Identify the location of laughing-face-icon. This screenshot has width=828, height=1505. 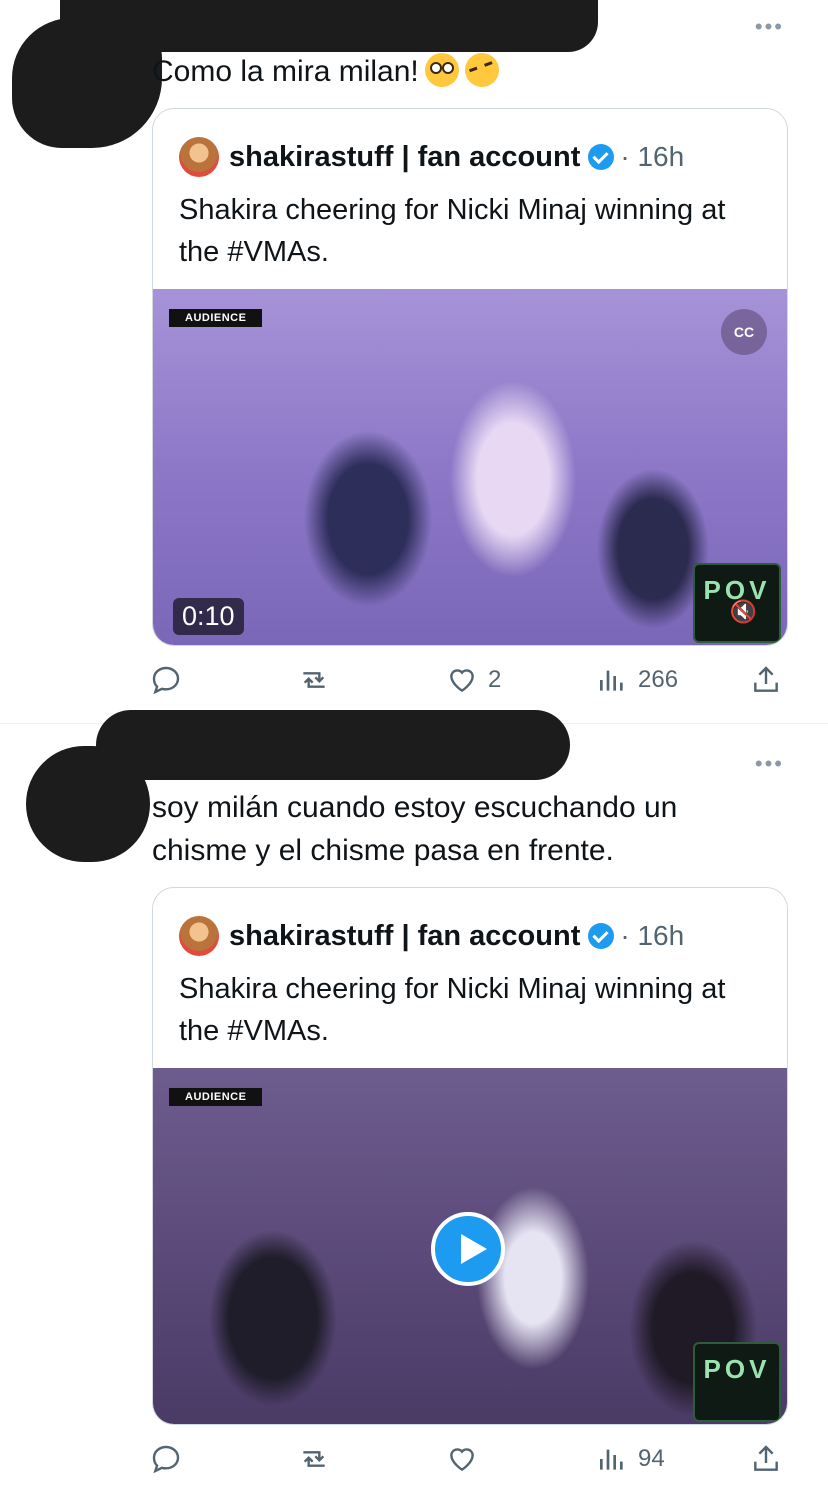
(481, 70).